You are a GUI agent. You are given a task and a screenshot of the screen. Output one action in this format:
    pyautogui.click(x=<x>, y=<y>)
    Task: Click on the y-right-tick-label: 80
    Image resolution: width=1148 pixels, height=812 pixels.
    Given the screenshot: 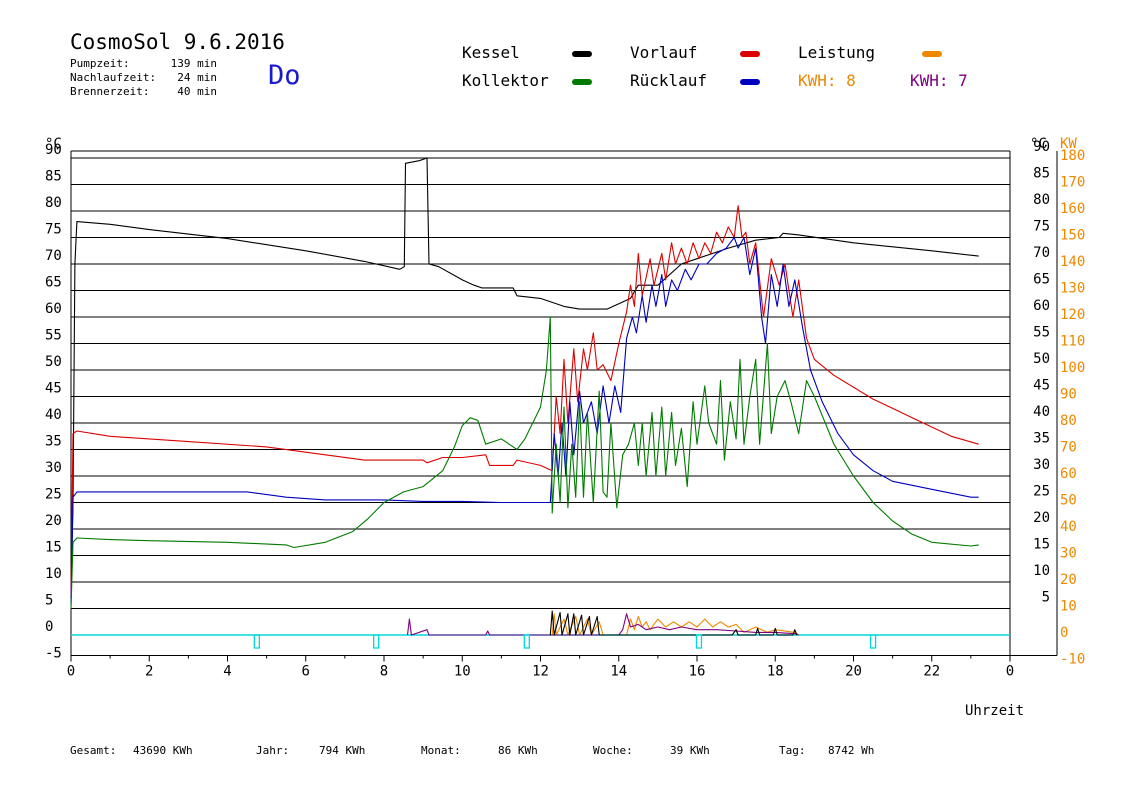 What is the action you would take?
    pyautogui.click(x=1041, y=200)
    